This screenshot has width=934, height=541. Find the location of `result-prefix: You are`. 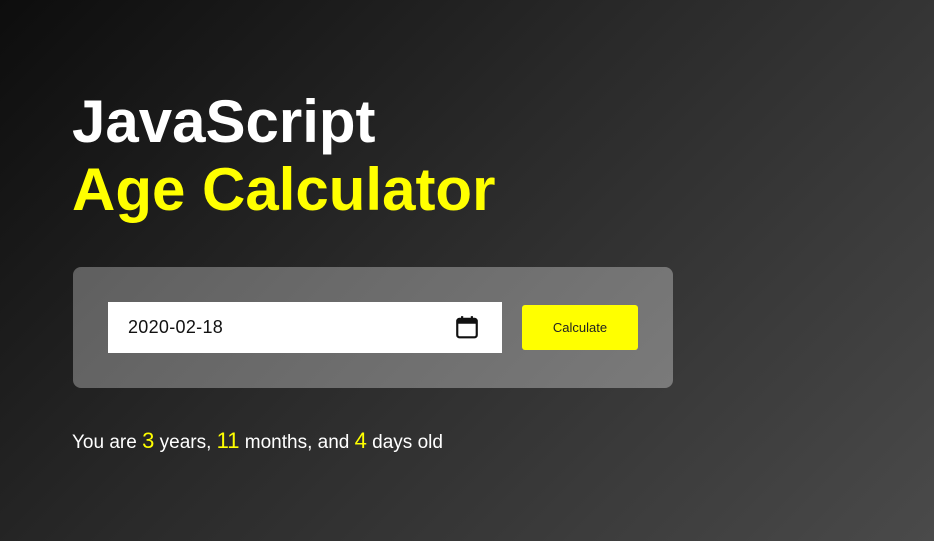

result-prefix: You are is located at coordinates (104, 442).